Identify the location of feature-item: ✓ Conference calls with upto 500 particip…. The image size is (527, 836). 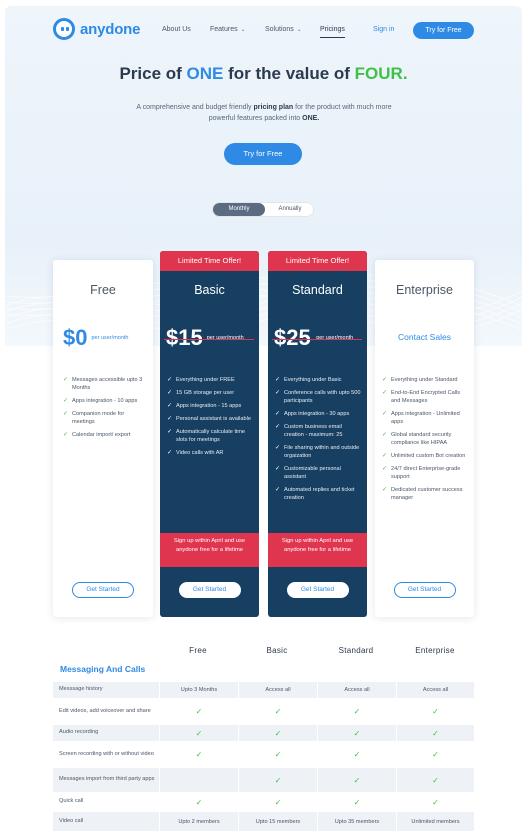
(318, 397).